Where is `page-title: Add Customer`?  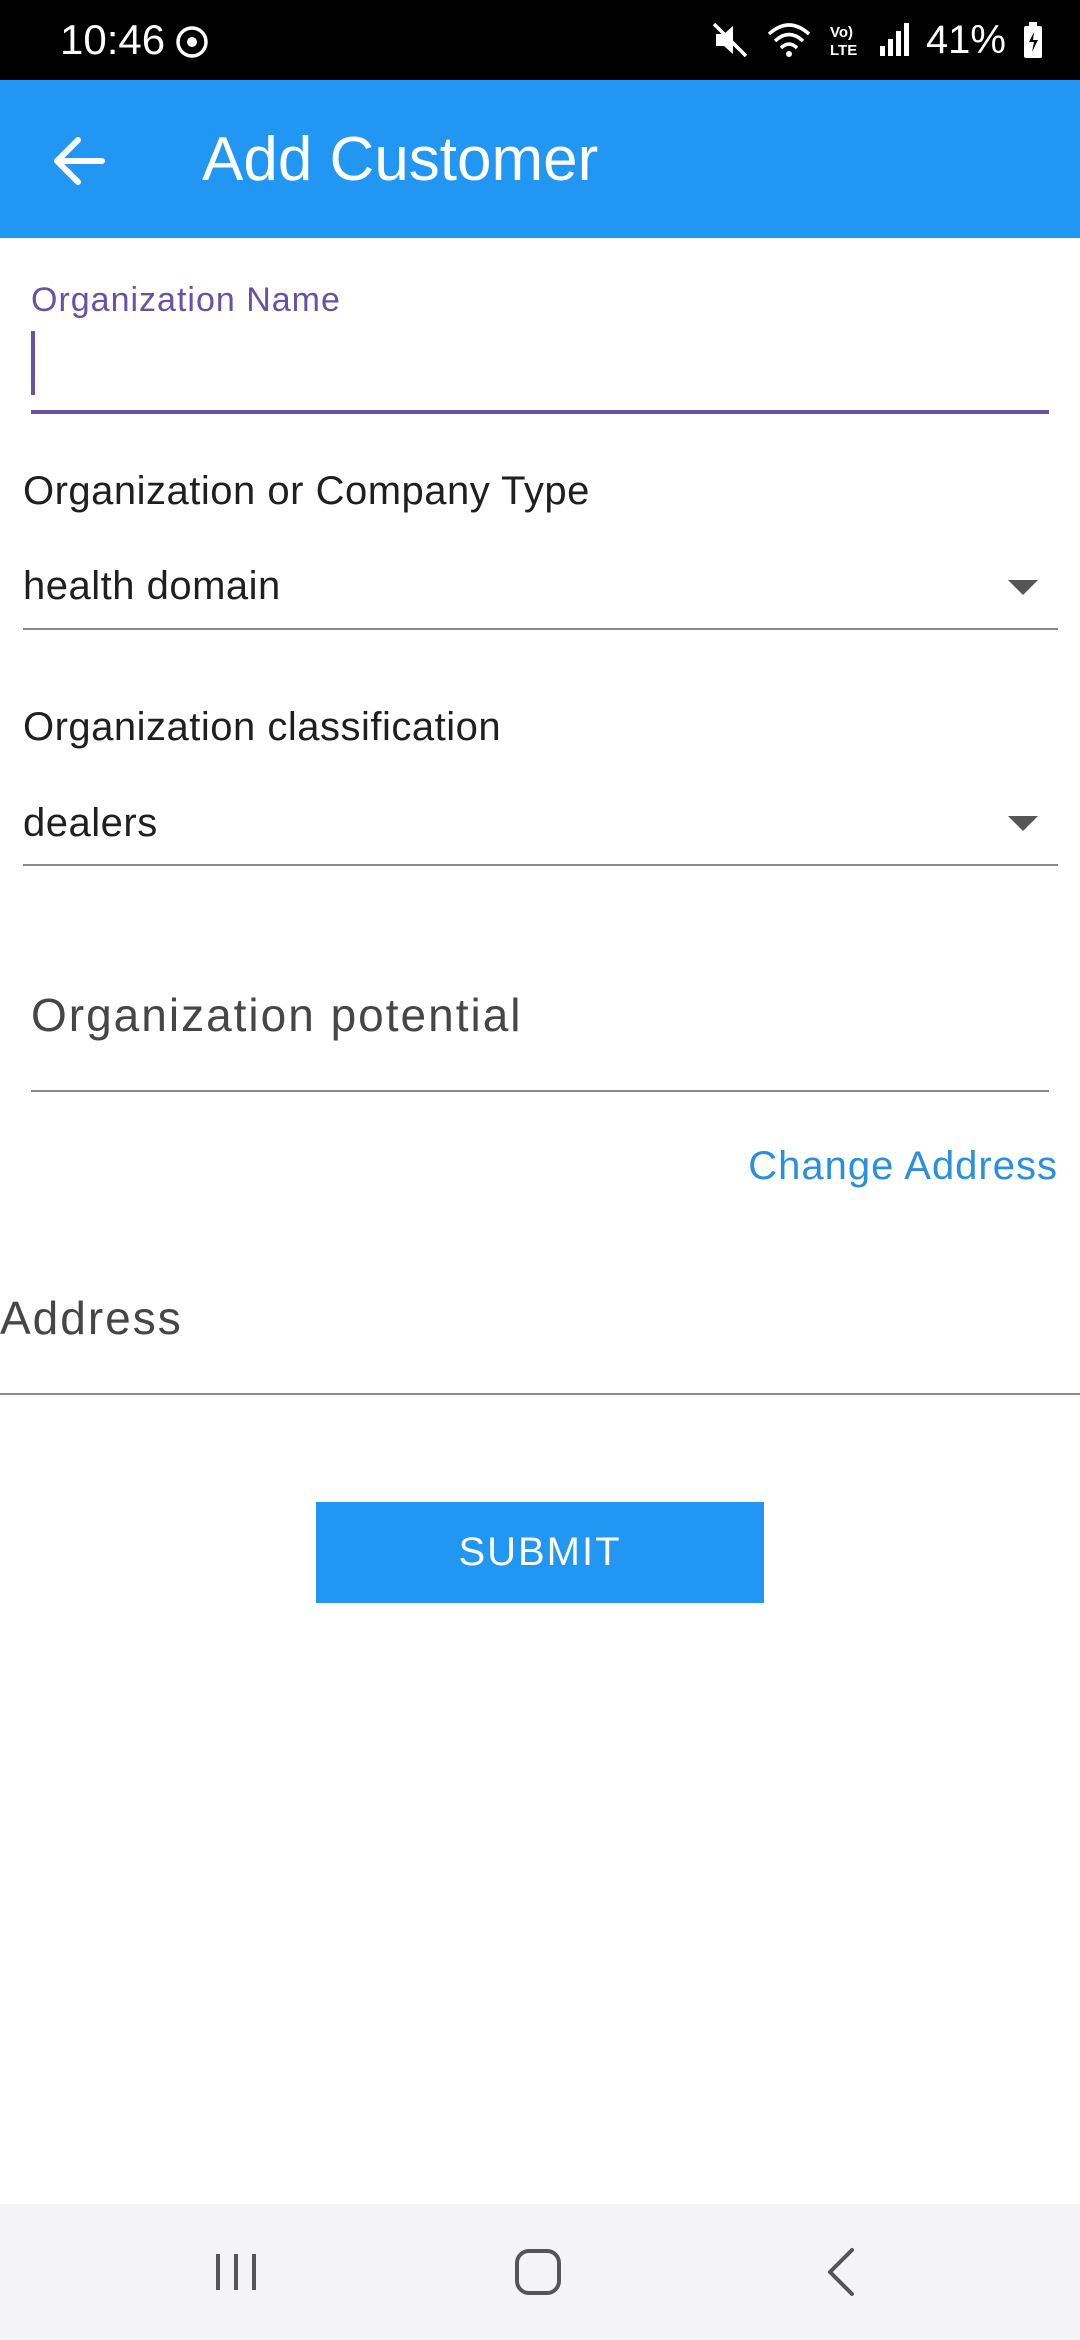 page-title: Add Customer is located at coordinates (400, 159).